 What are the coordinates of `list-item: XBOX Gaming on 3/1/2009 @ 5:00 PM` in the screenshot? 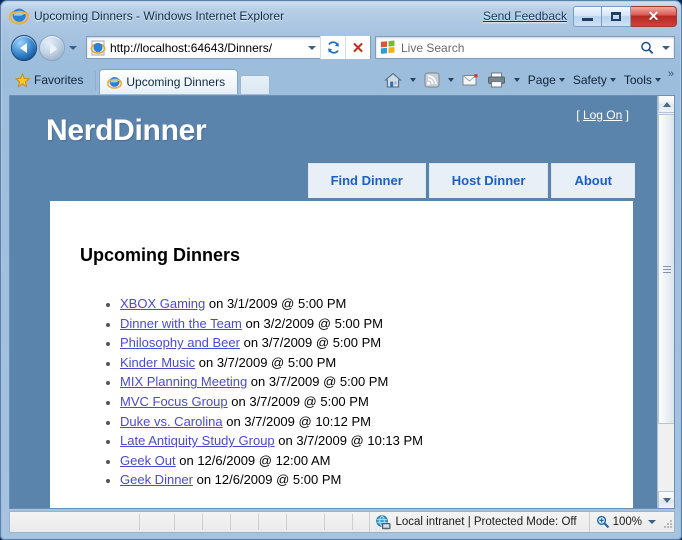 It's located at (376, 304).